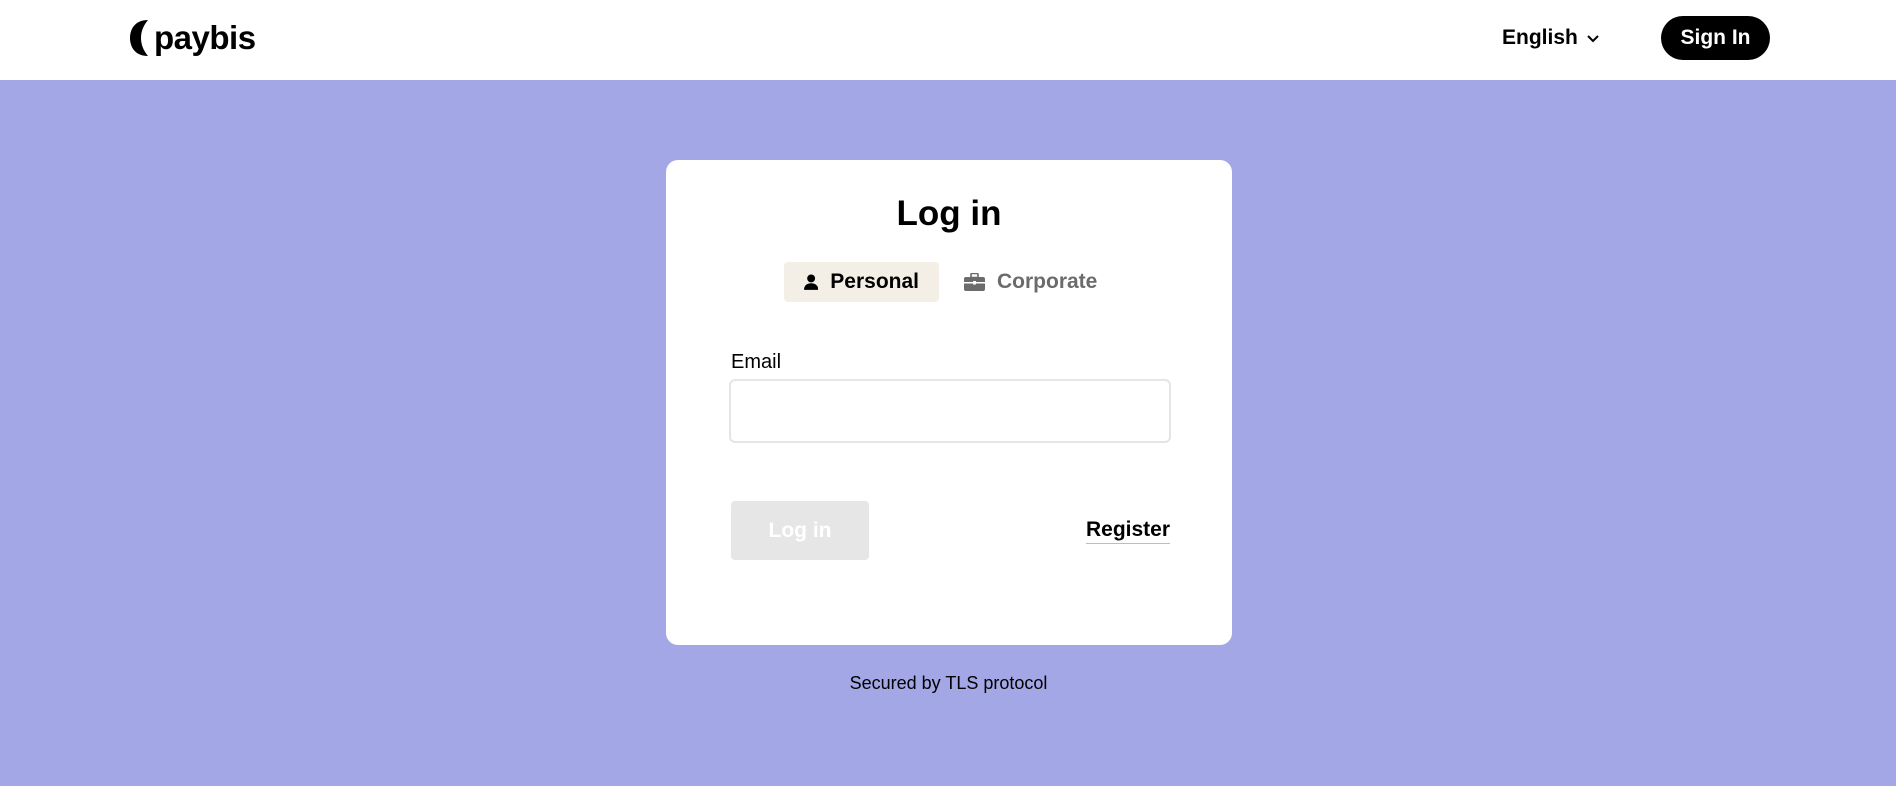 The height and width of the screenshot is (786, 1896). Describe the element at coordinates (811, 282) in the screenshot. I see `user-icon` at that location.